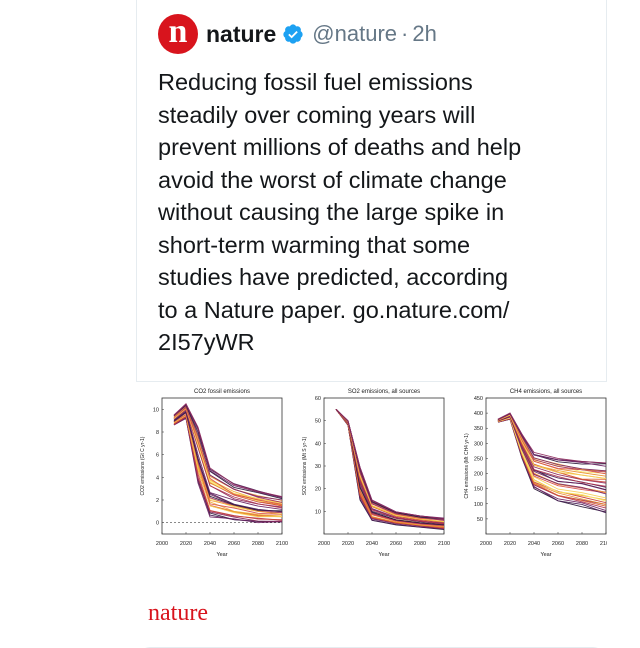 Image resolution: width=640 pixels, height=648 pixels. Describe the element at coordinates (478, 414) in the screenshot. I see `y-tick-label: 400` at that location.